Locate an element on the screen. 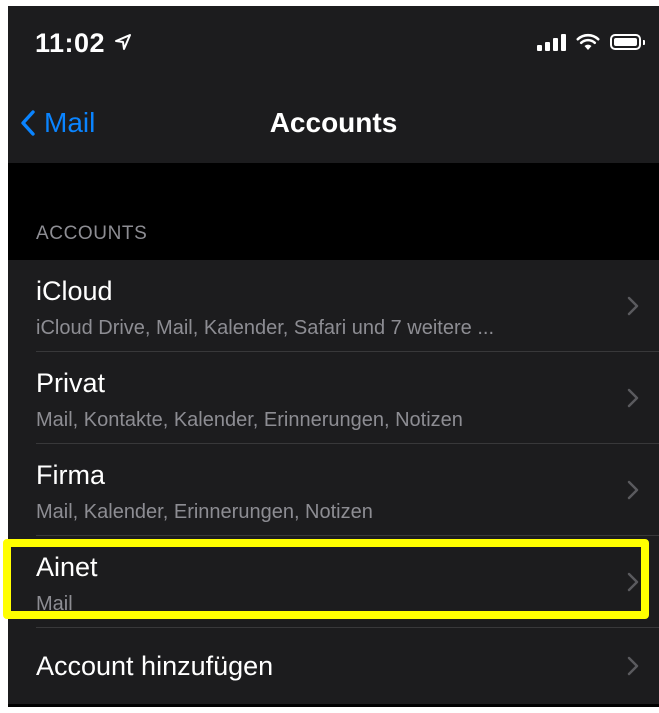 The image size is (659, 713). add-account-label: Account hinzufügen is located at coordinates (155, 666).